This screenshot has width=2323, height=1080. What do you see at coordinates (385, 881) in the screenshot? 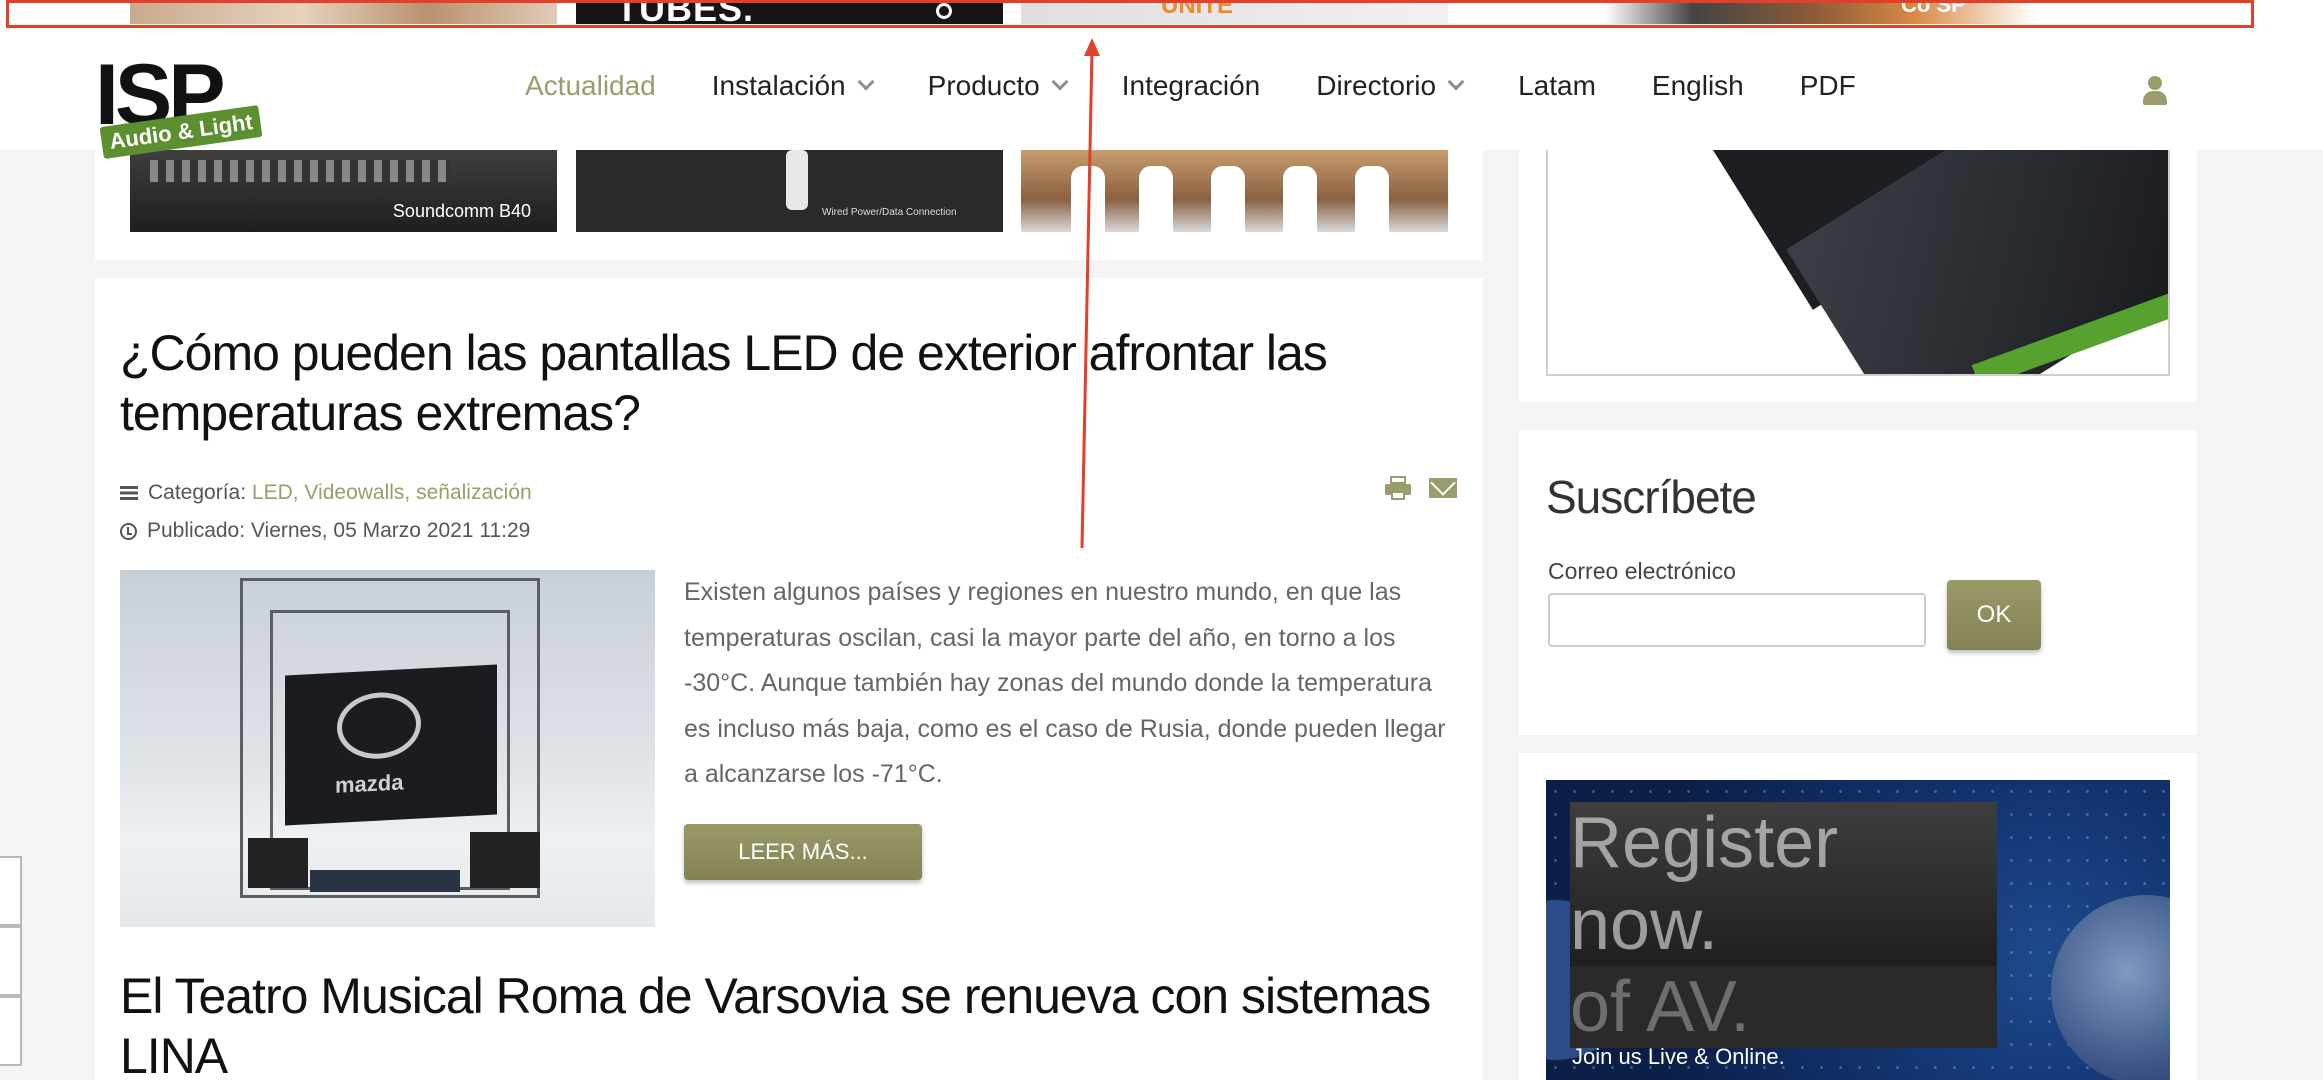
I see `flight-cases` at bounding box center [385, 881].